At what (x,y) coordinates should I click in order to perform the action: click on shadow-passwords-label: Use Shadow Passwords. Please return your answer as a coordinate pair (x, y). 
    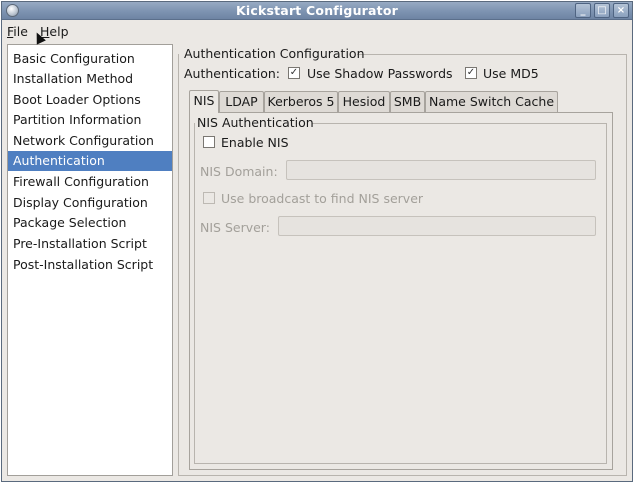
    Looking at the image, I should click on (380, 73).